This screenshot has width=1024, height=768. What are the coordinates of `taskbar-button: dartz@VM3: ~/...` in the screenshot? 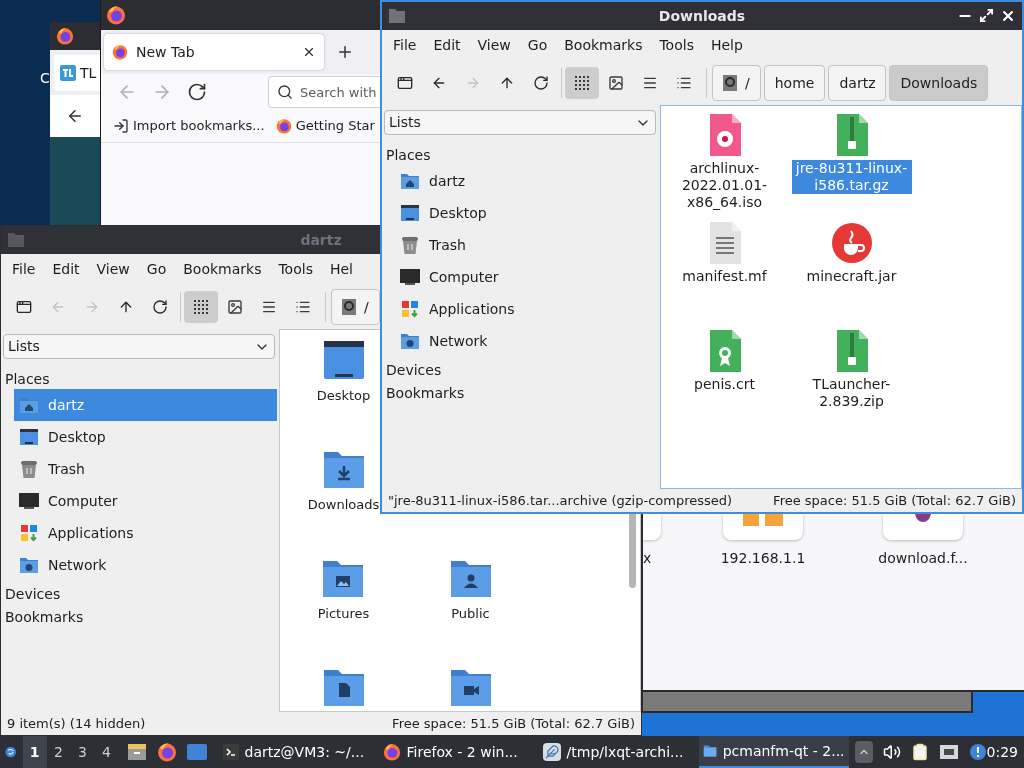 It's located at (293, 752).